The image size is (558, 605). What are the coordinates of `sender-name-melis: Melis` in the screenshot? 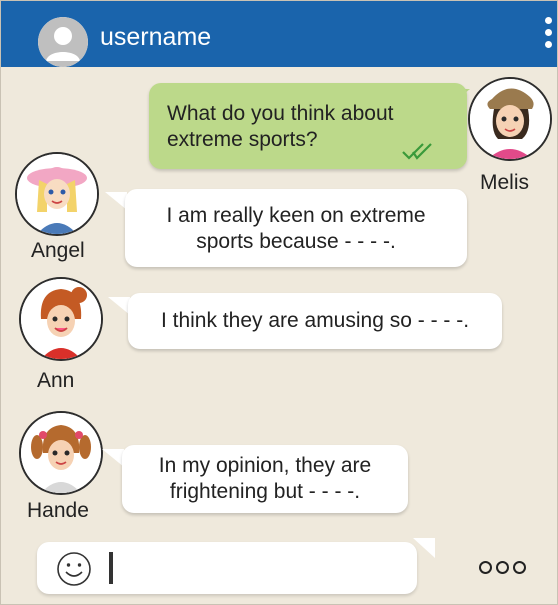 It's located at (505, 182).